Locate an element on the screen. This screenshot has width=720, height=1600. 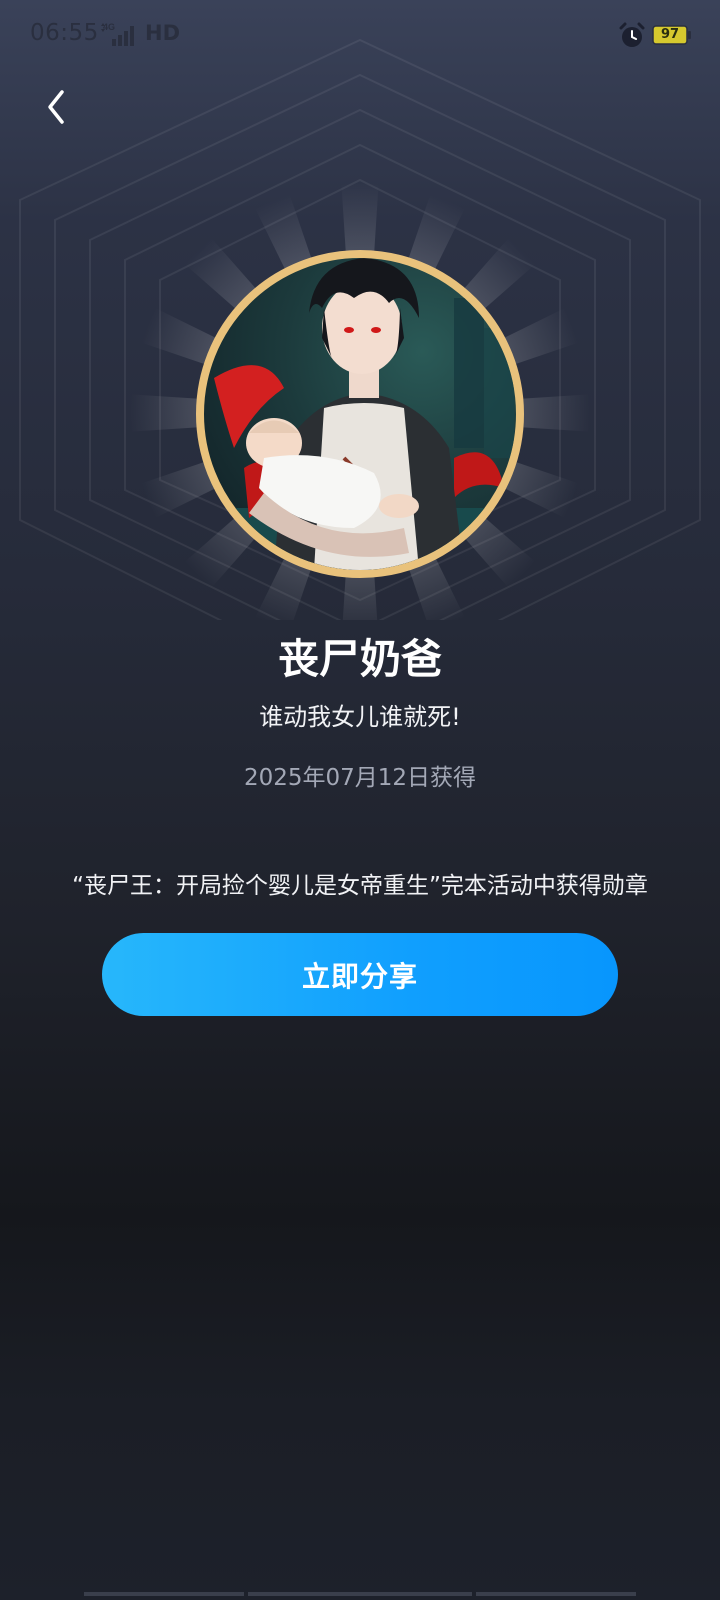
gesture-bar-right is located at coordinates (556, 1594).